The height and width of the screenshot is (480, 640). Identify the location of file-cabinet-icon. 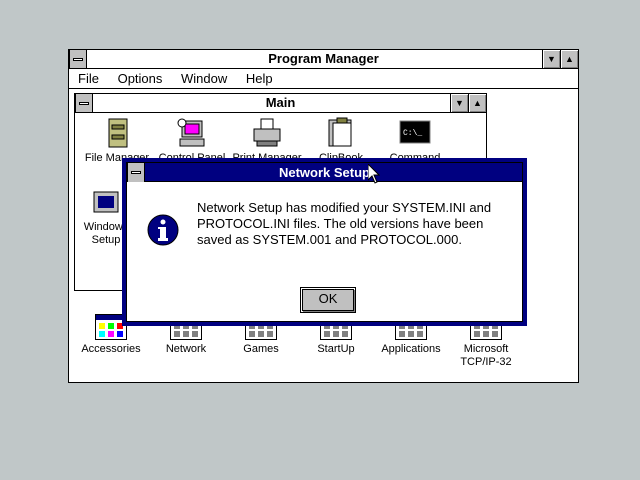
(117, 133).